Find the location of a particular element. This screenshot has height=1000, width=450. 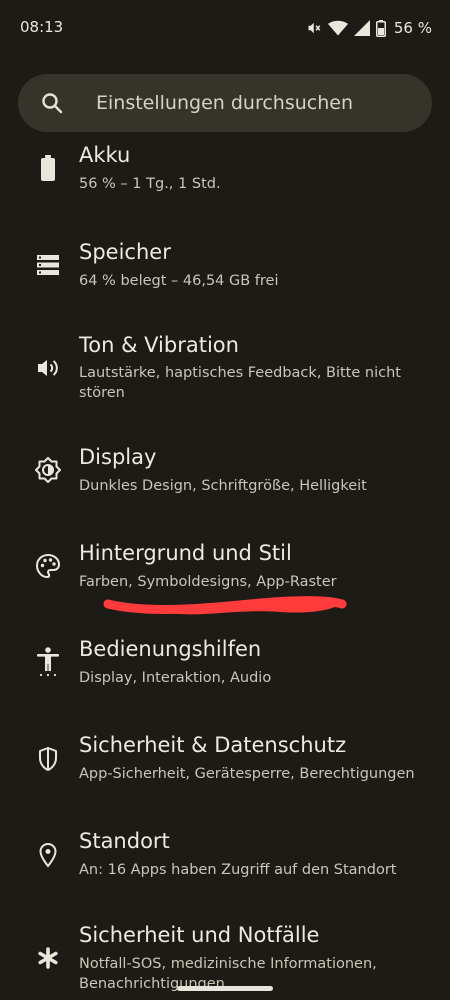

item-title: Standort is located at coordinates (124, 841).